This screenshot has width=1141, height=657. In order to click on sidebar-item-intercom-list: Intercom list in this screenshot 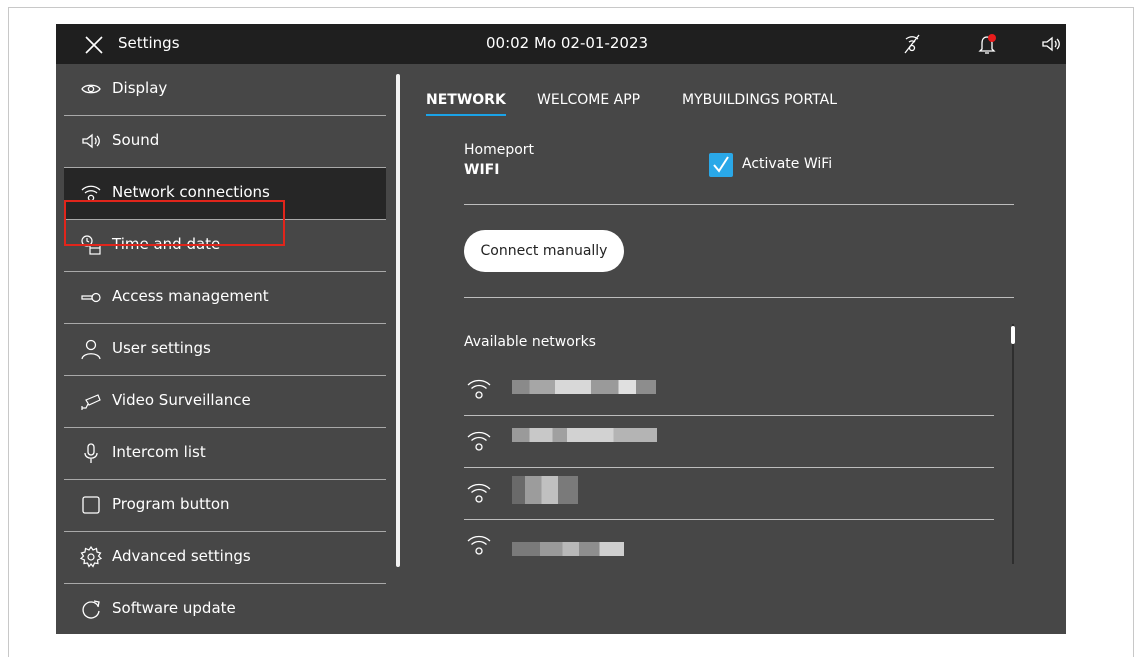, I will do `click(225, 454)`.